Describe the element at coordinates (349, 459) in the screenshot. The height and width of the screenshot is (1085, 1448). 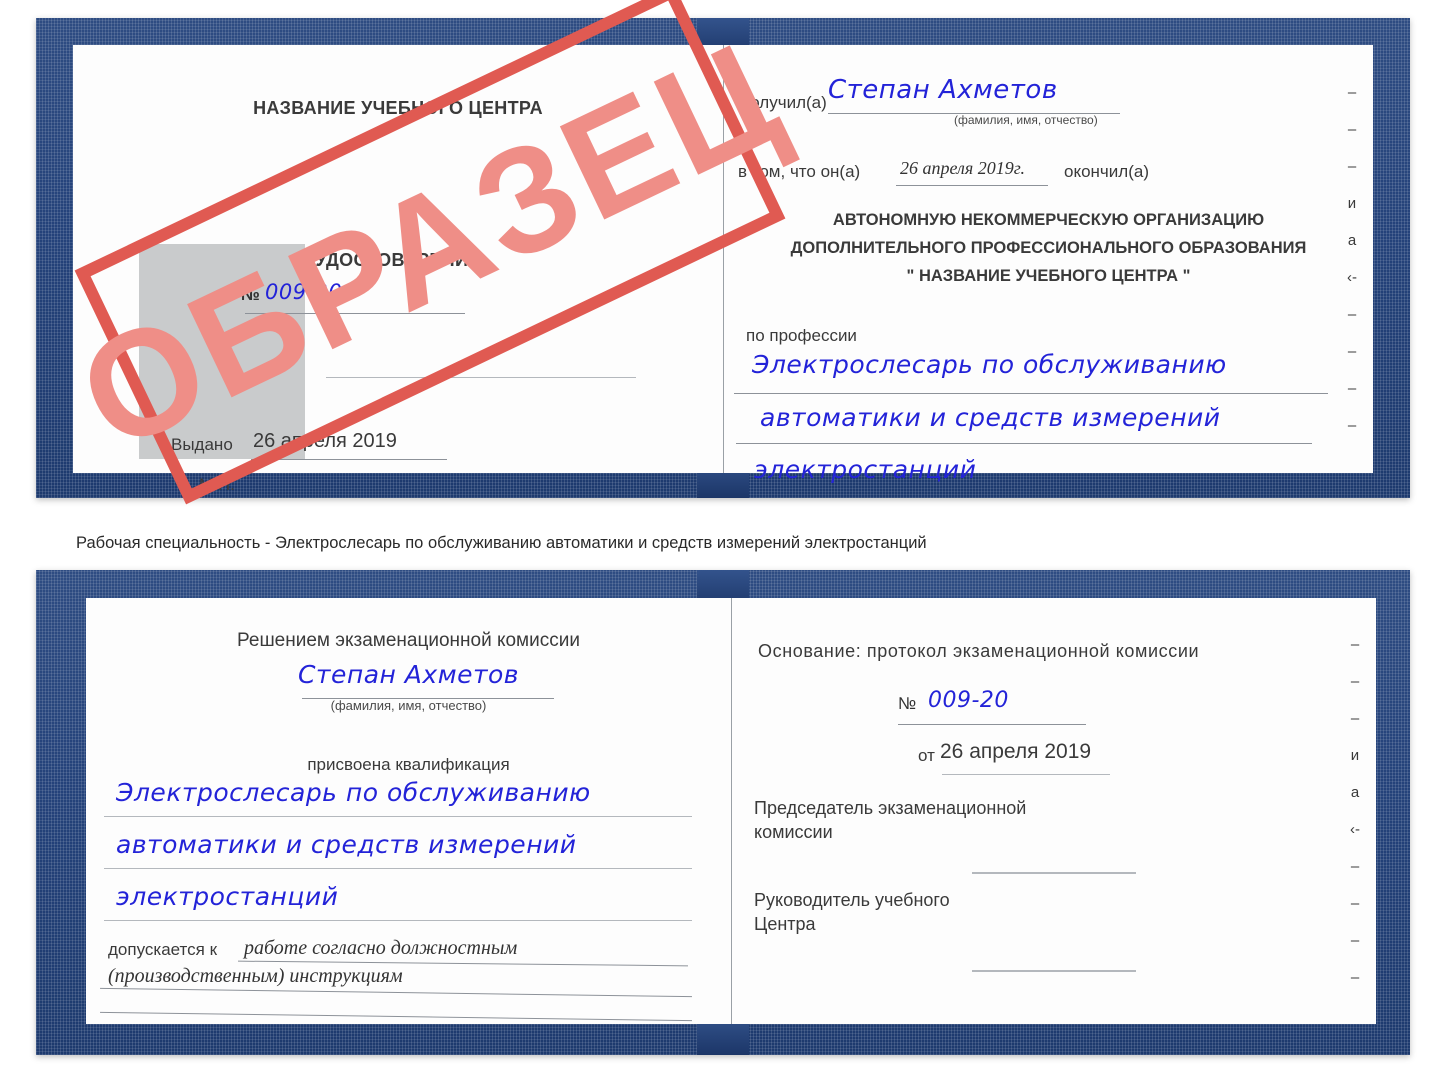
I see `issued-rule` at that location.